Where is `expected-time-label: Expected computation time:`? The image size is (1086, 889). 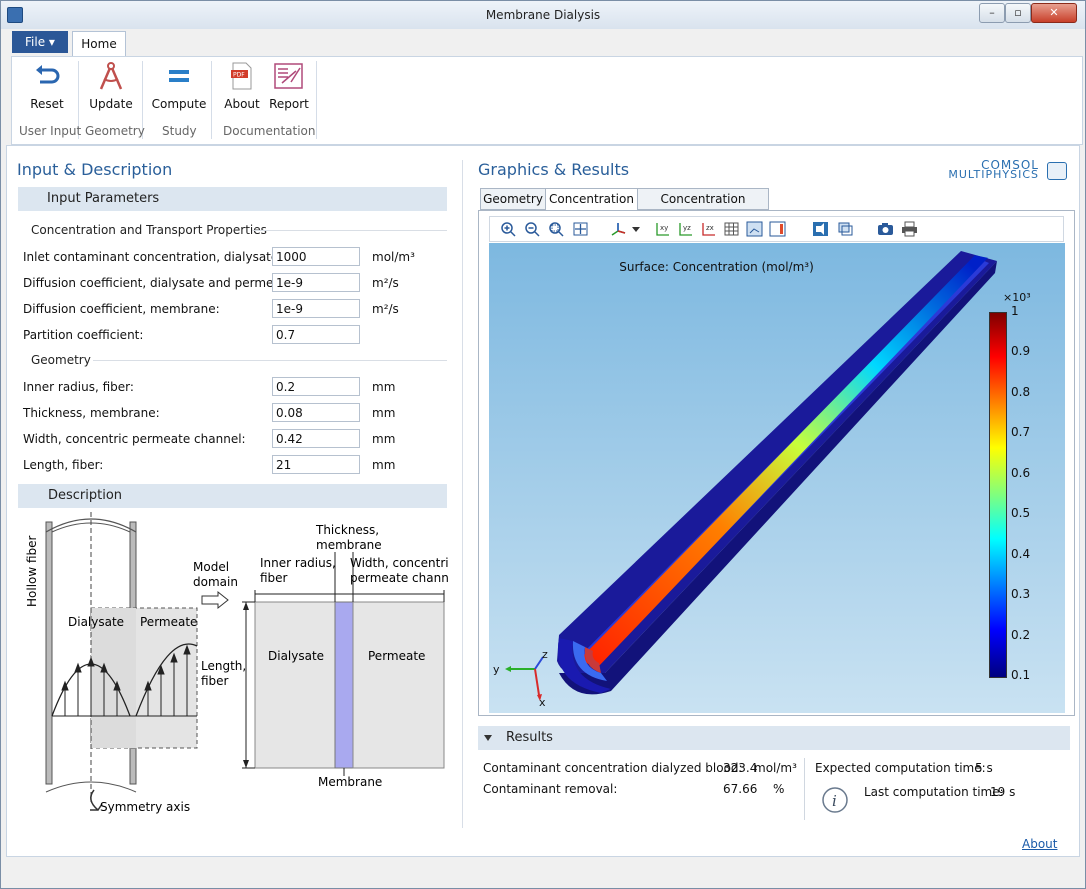
expected-time-label: Expected computation time: is located at coordinates (900, 768).